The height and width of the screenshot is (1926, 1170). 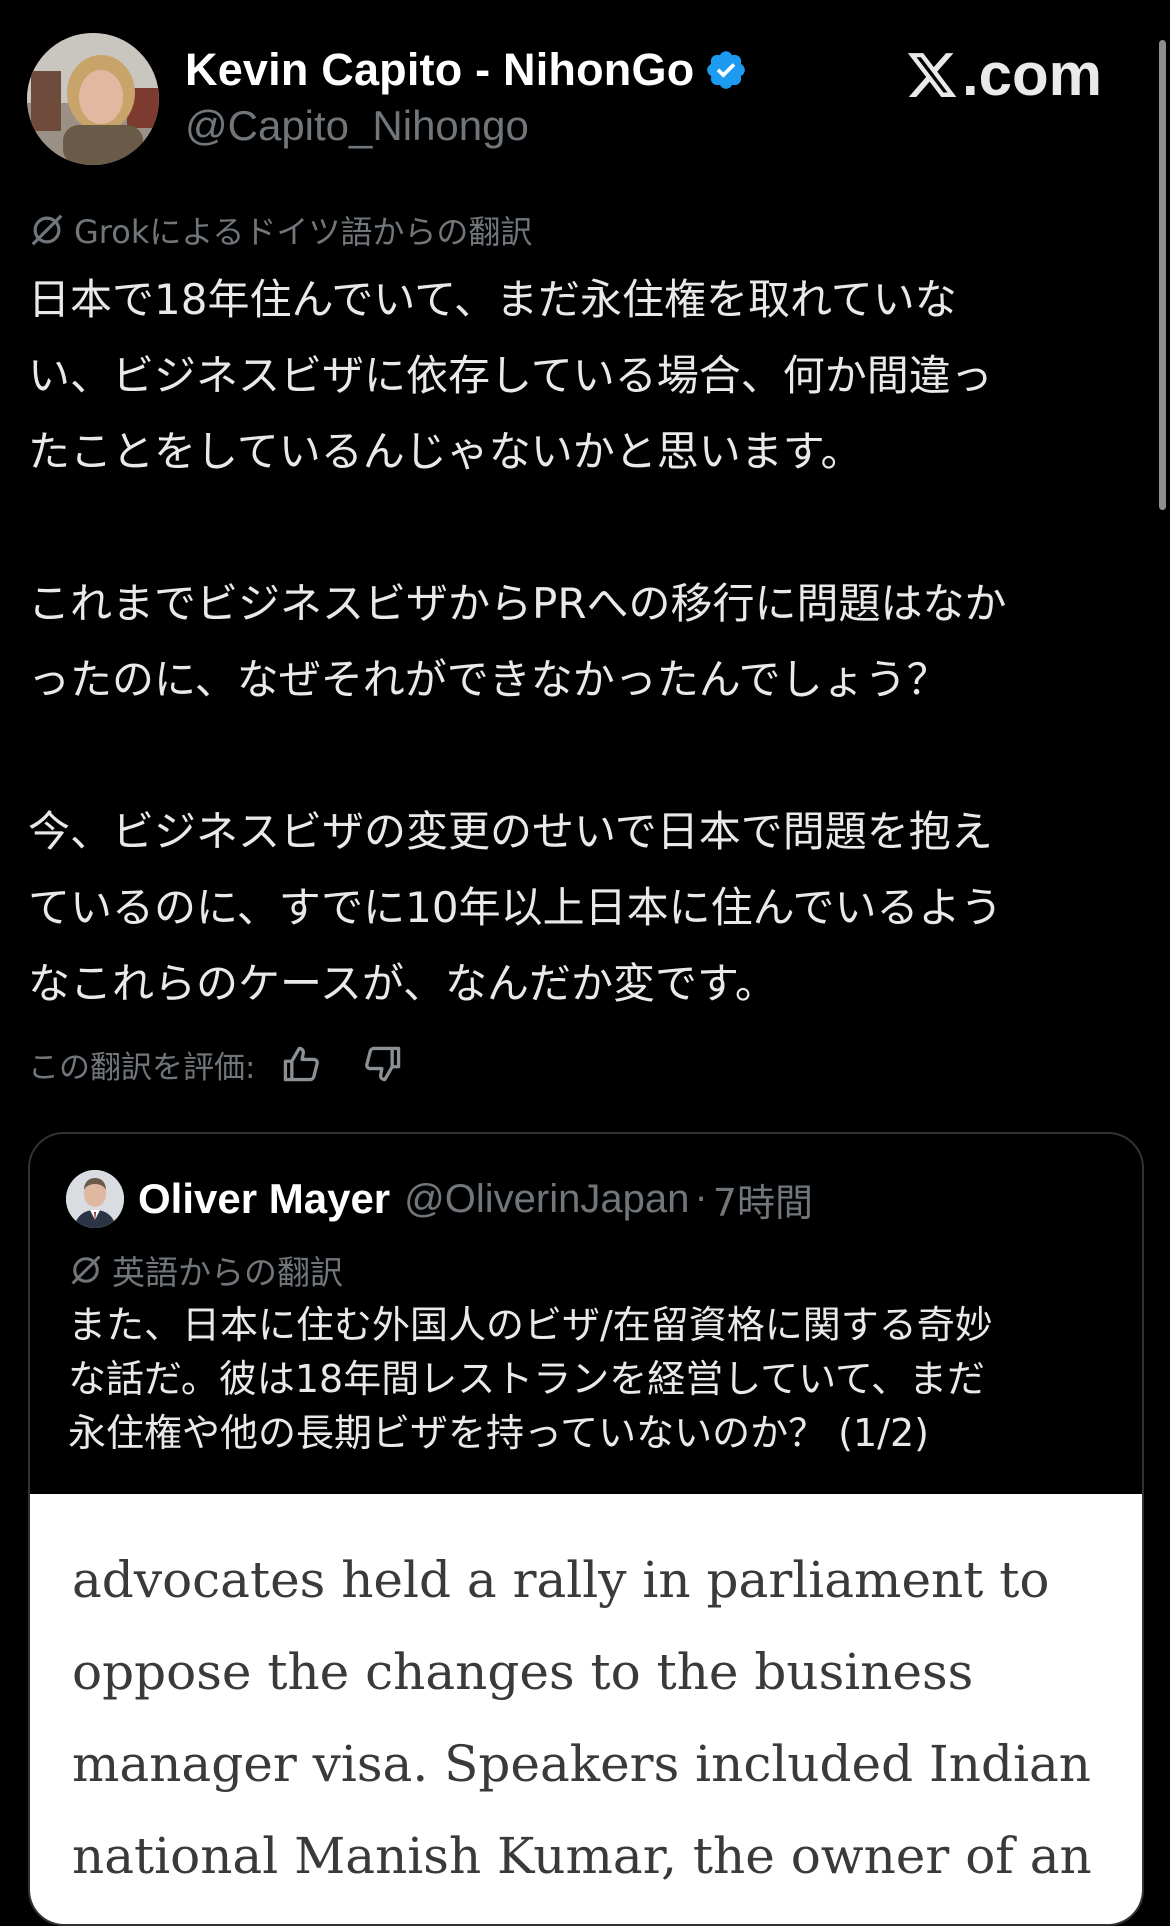 I want to click on x-logo-icon, so click(x=932, y=74).